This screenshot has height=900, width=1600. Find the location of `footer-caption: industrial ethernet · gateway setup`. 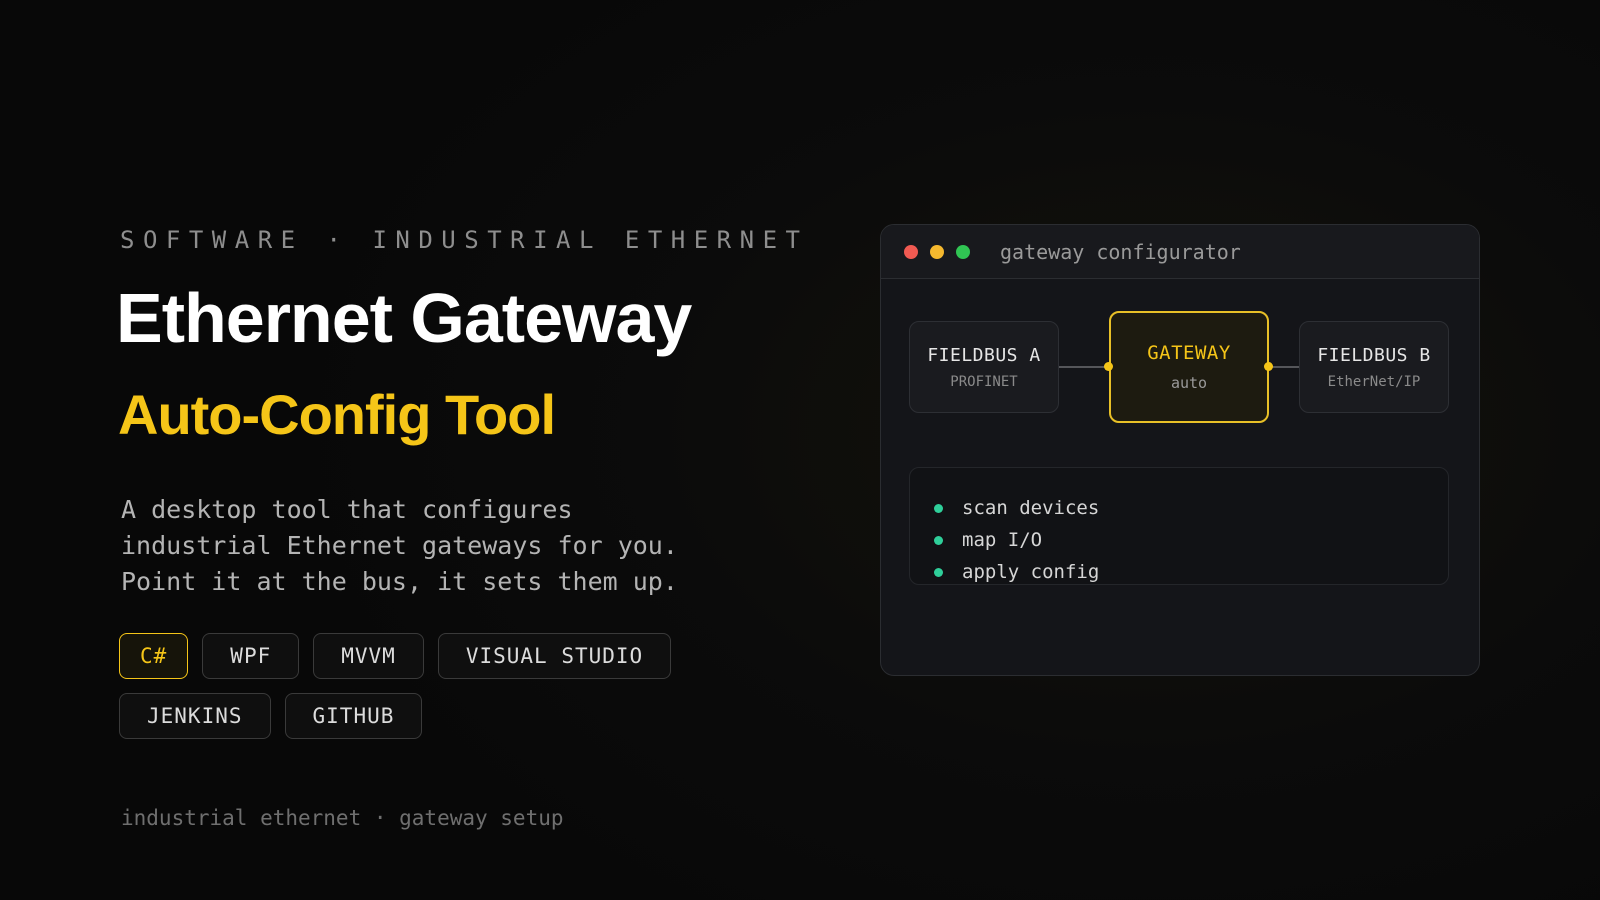

footer-caption: industrial ethernet · gateway setup is located at coordinates (342, 818).